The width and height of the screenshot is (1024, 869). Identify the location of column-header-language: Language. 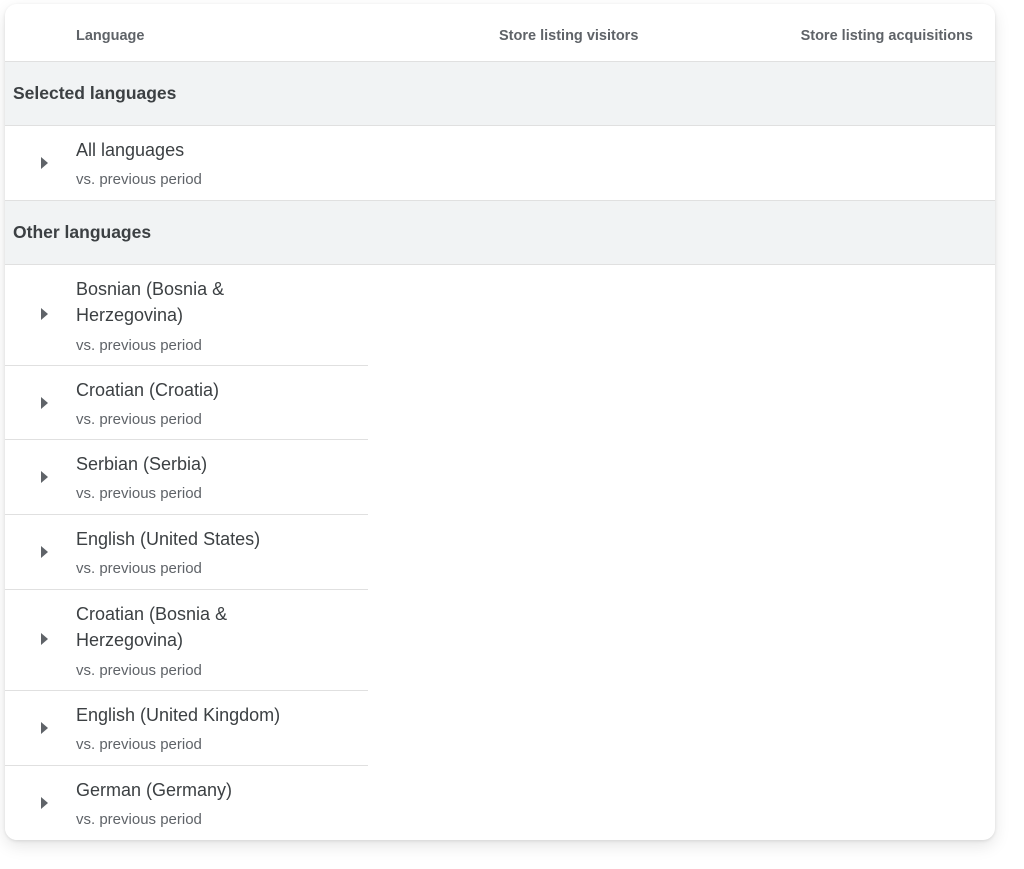
(110, 36).